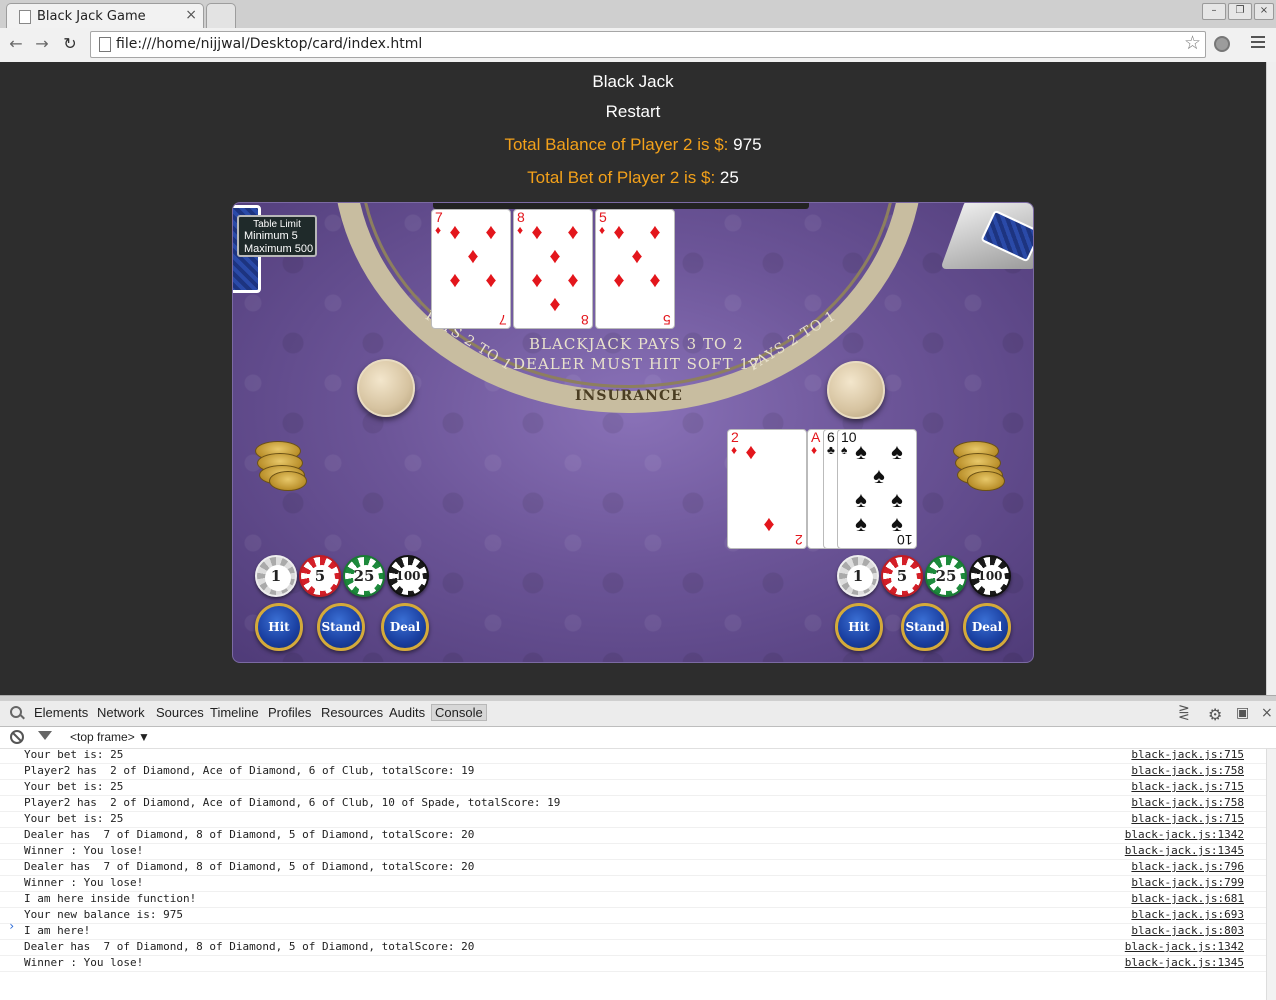 This screenshot has width=1276, height=1000. I want to click on extension-icon, so click(1222, 44).